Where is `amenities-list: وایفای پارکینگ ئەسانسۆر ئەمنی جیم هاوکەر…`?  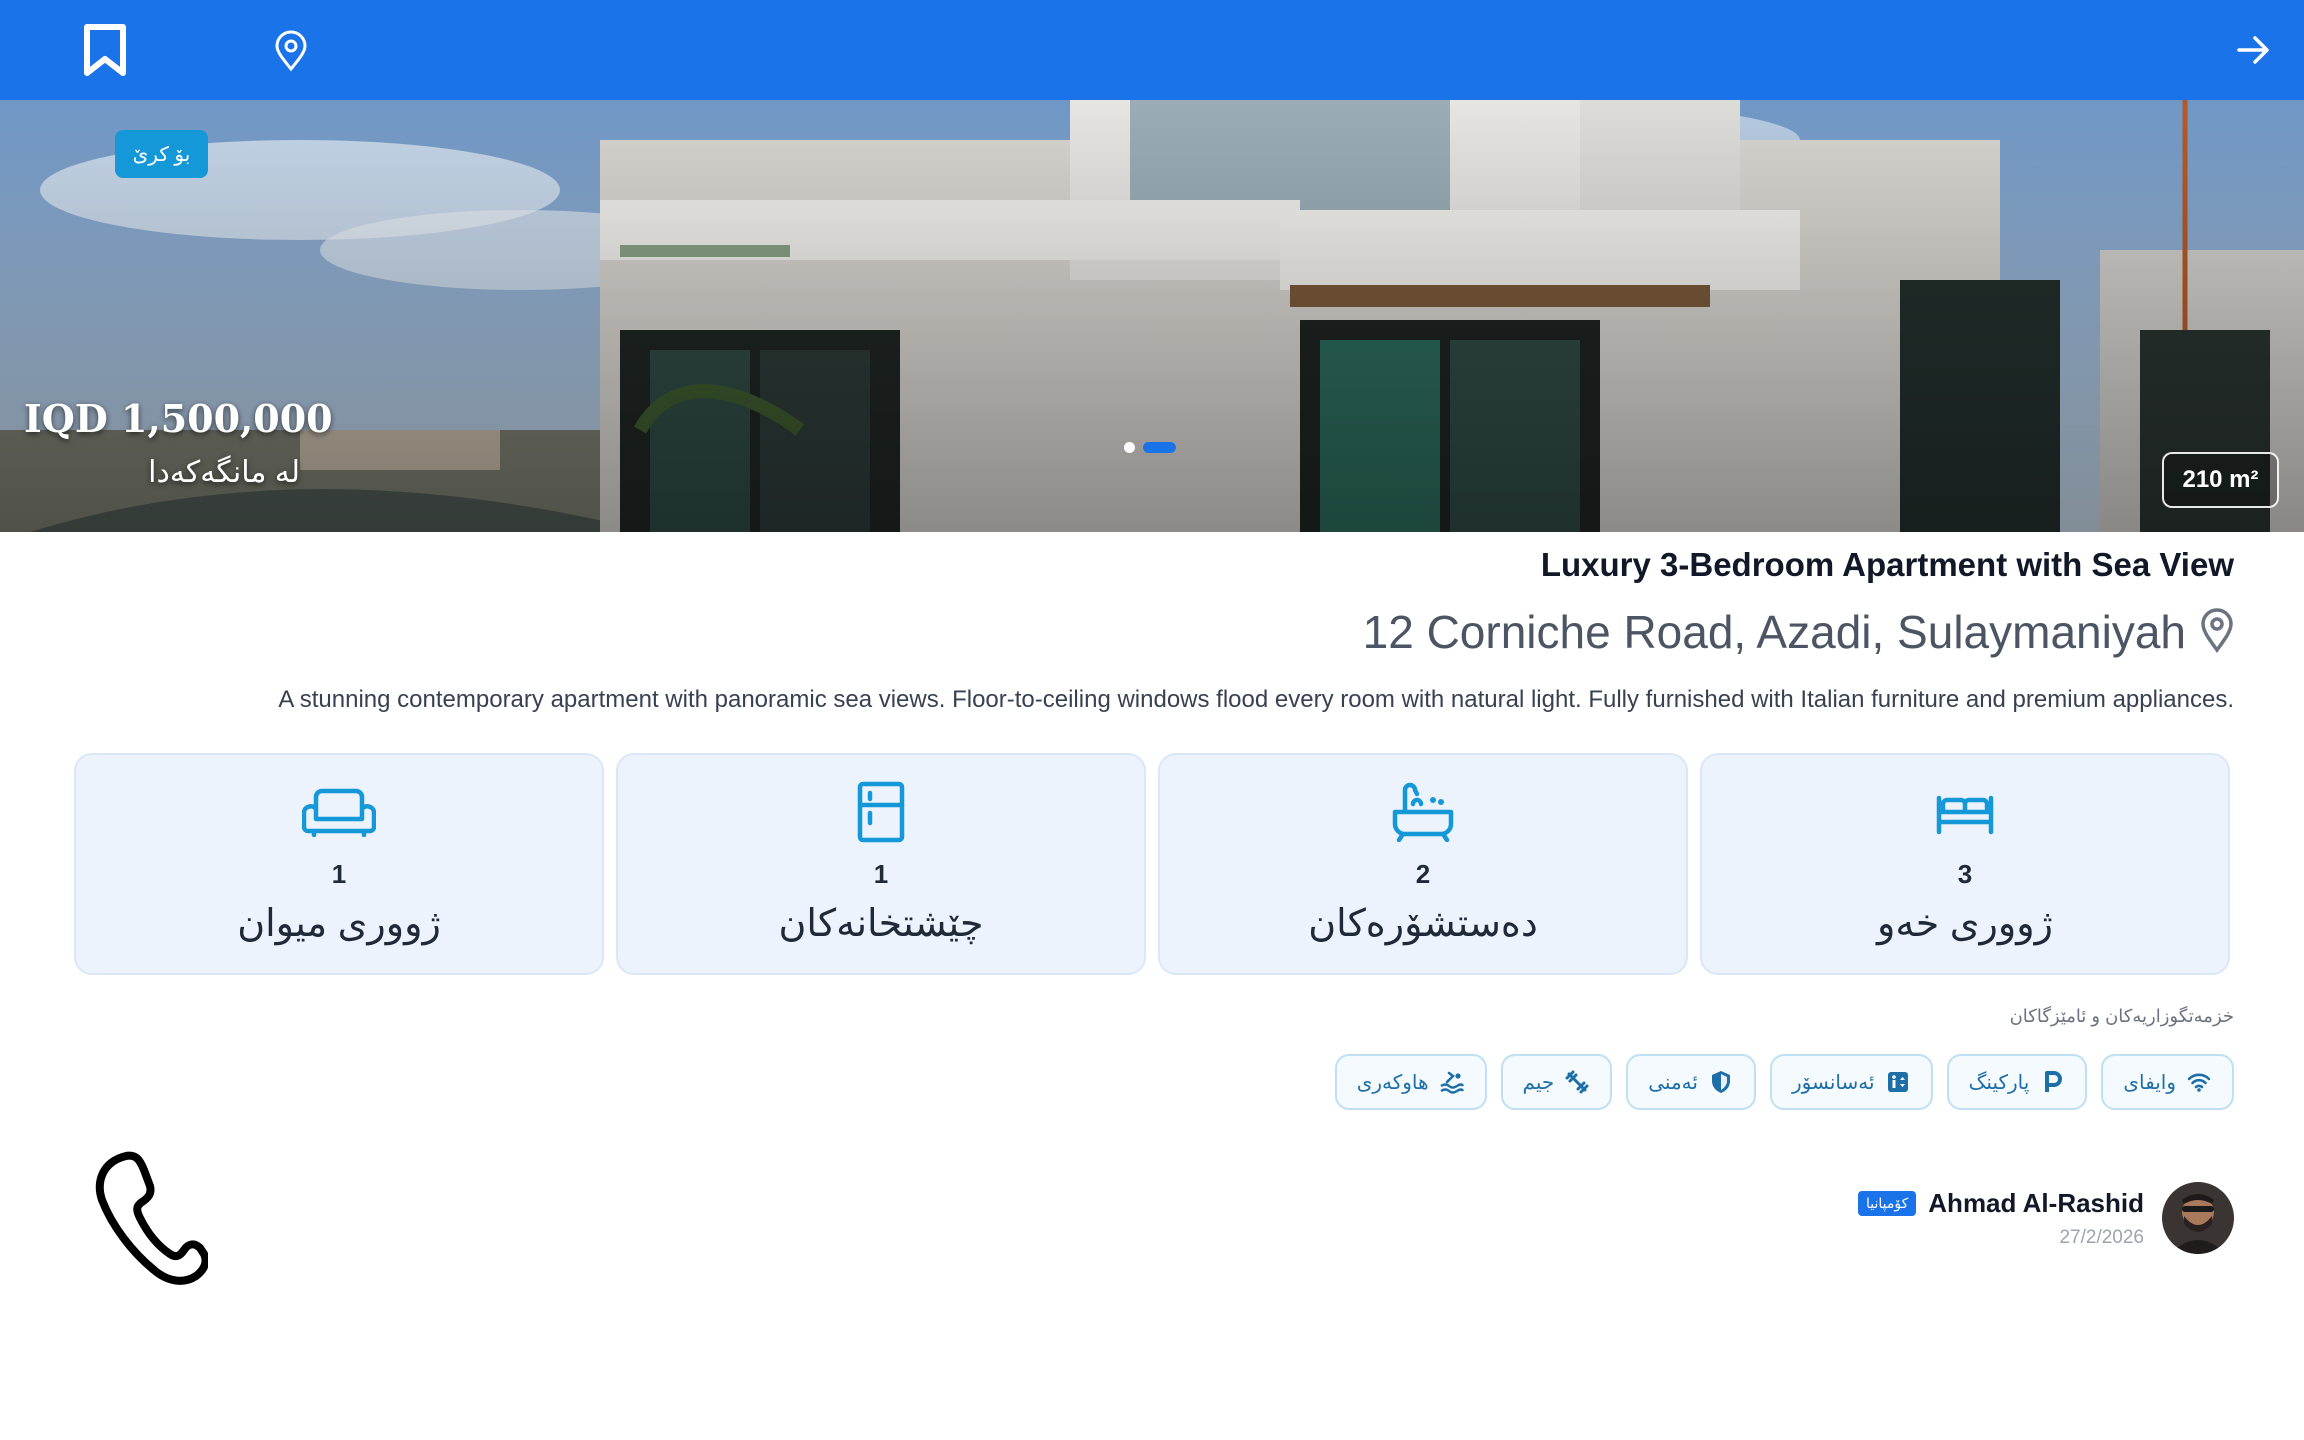 amenities-list: وایفای پارکینگ ئەسانسۆر ئەمنی جیم هاوکەر… is located at coordinates (1784, 1082).